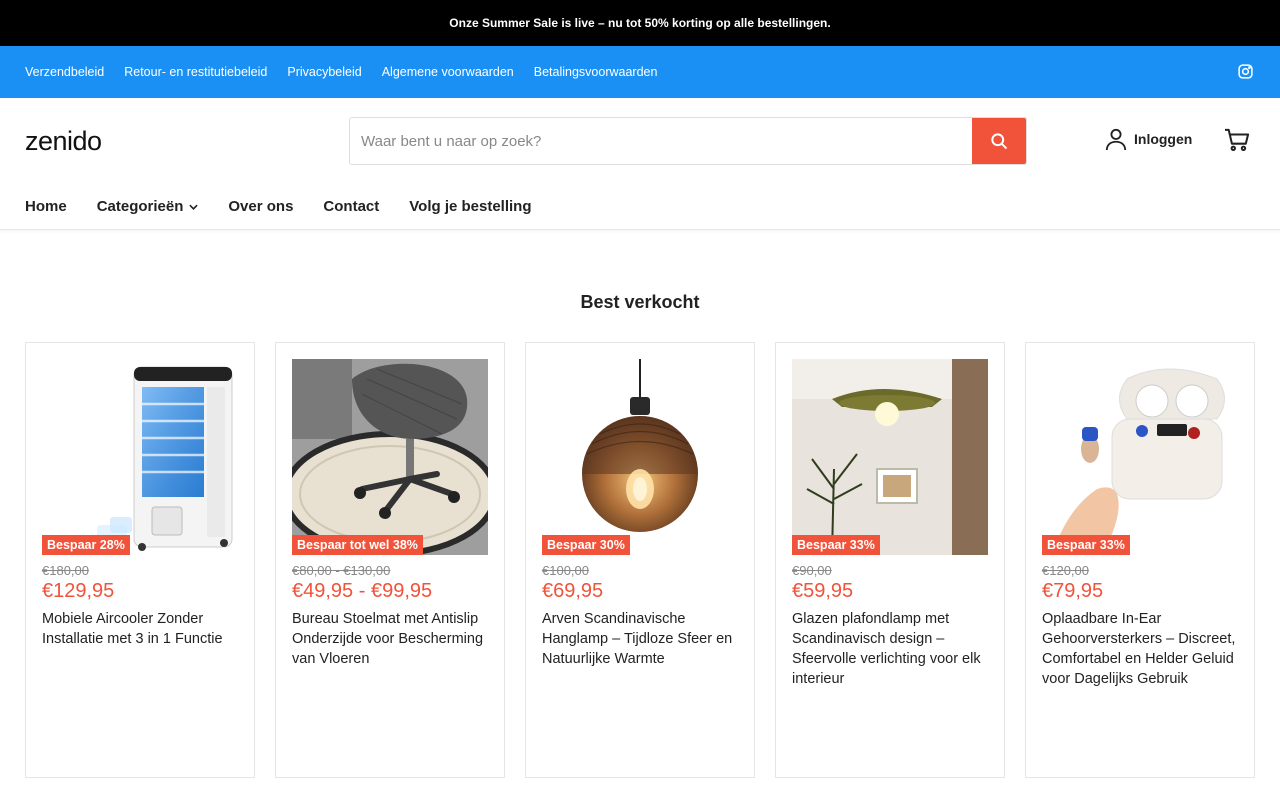 This screenshot has height=800, width=1280. What do you see at coordinates (470, 206) in the screenshot?
I see `nav-volg-bestelling: Volg je bestelling` at bounding box center [470, 206].